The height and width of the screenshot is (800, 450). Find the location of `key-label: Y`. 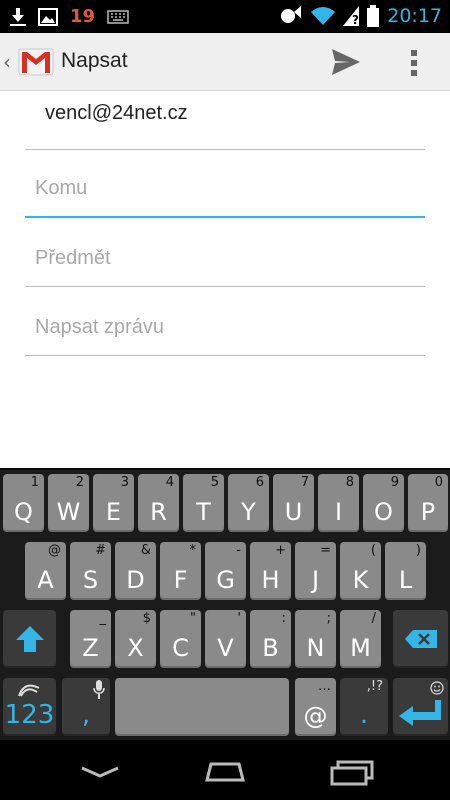

key-label: Y is located at coordinates (248, 512).